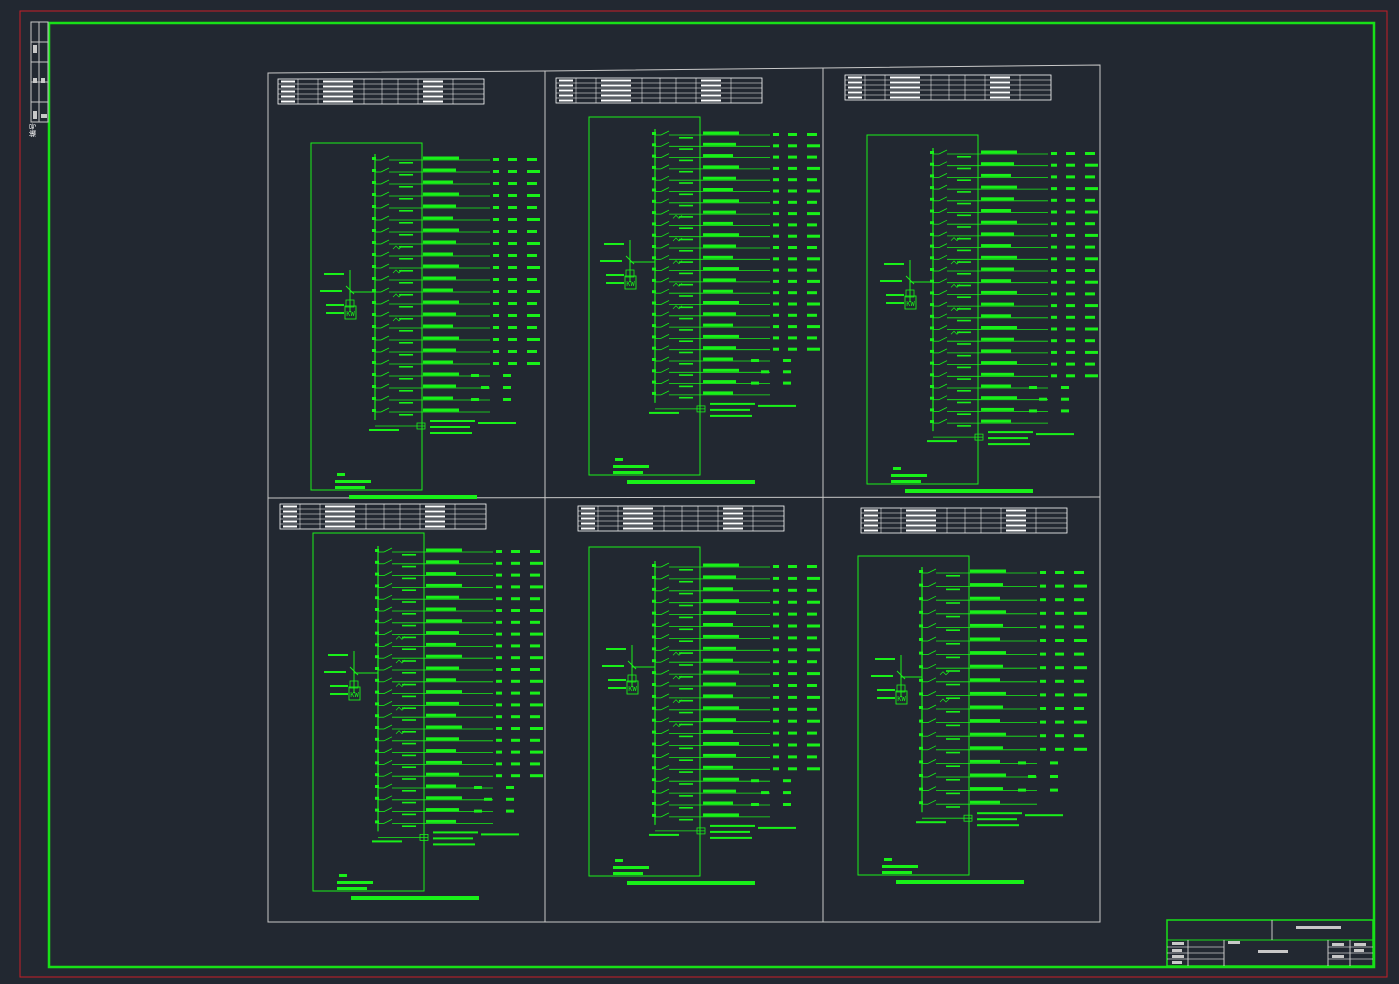  I want to click on sidebar-label: 编号, so click(33, 130).